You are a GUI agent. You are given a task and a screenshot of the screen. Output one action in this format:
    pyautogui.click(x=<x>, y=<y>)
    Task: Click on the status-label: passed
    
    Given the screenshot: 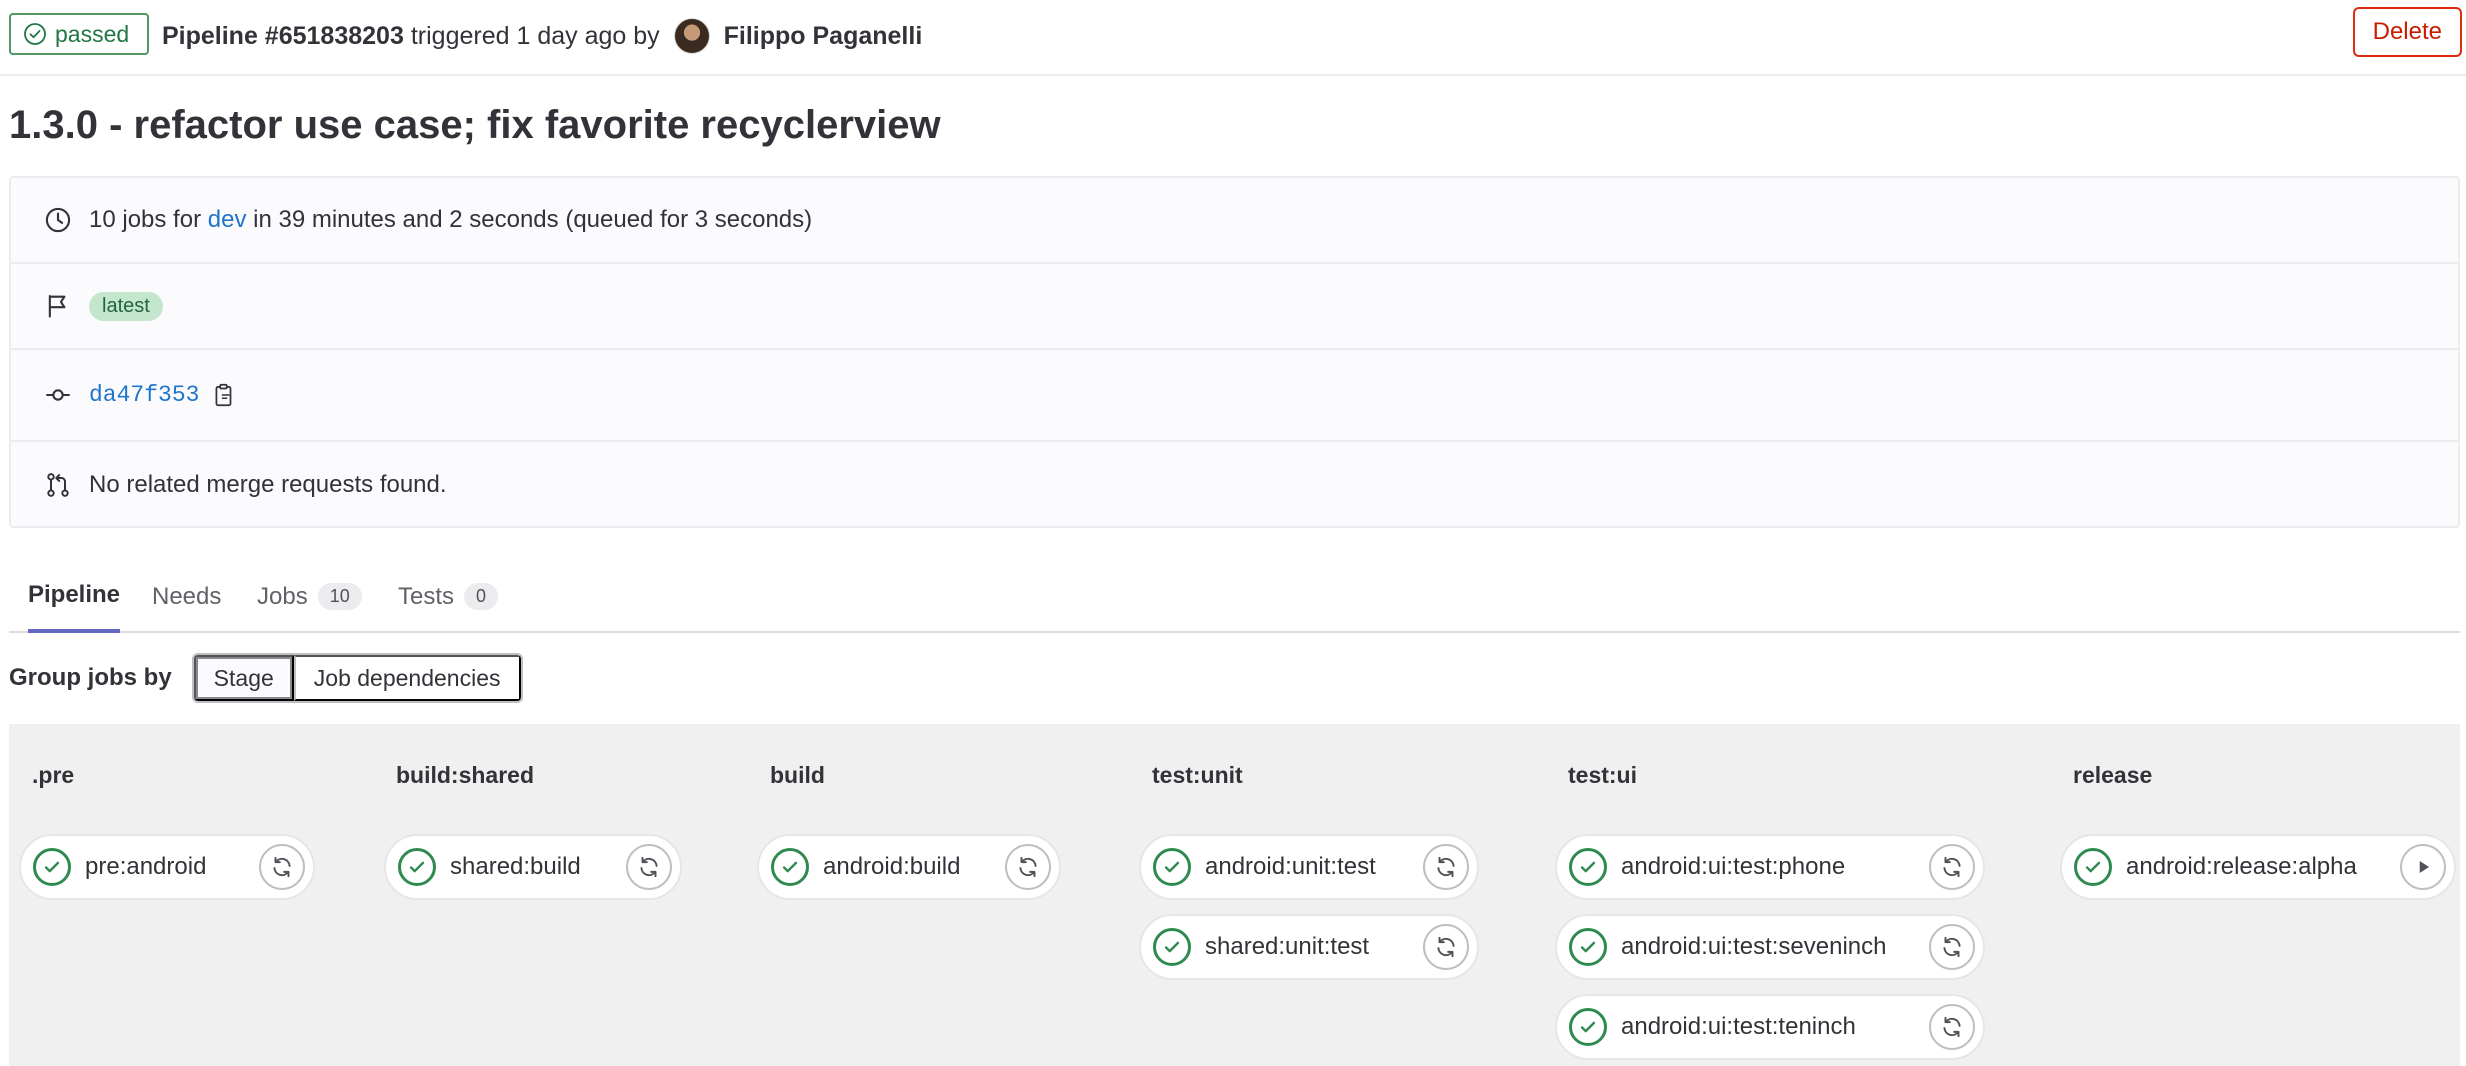 What is the action you would take?
    pyautogui.click(x=92, y=33)
    